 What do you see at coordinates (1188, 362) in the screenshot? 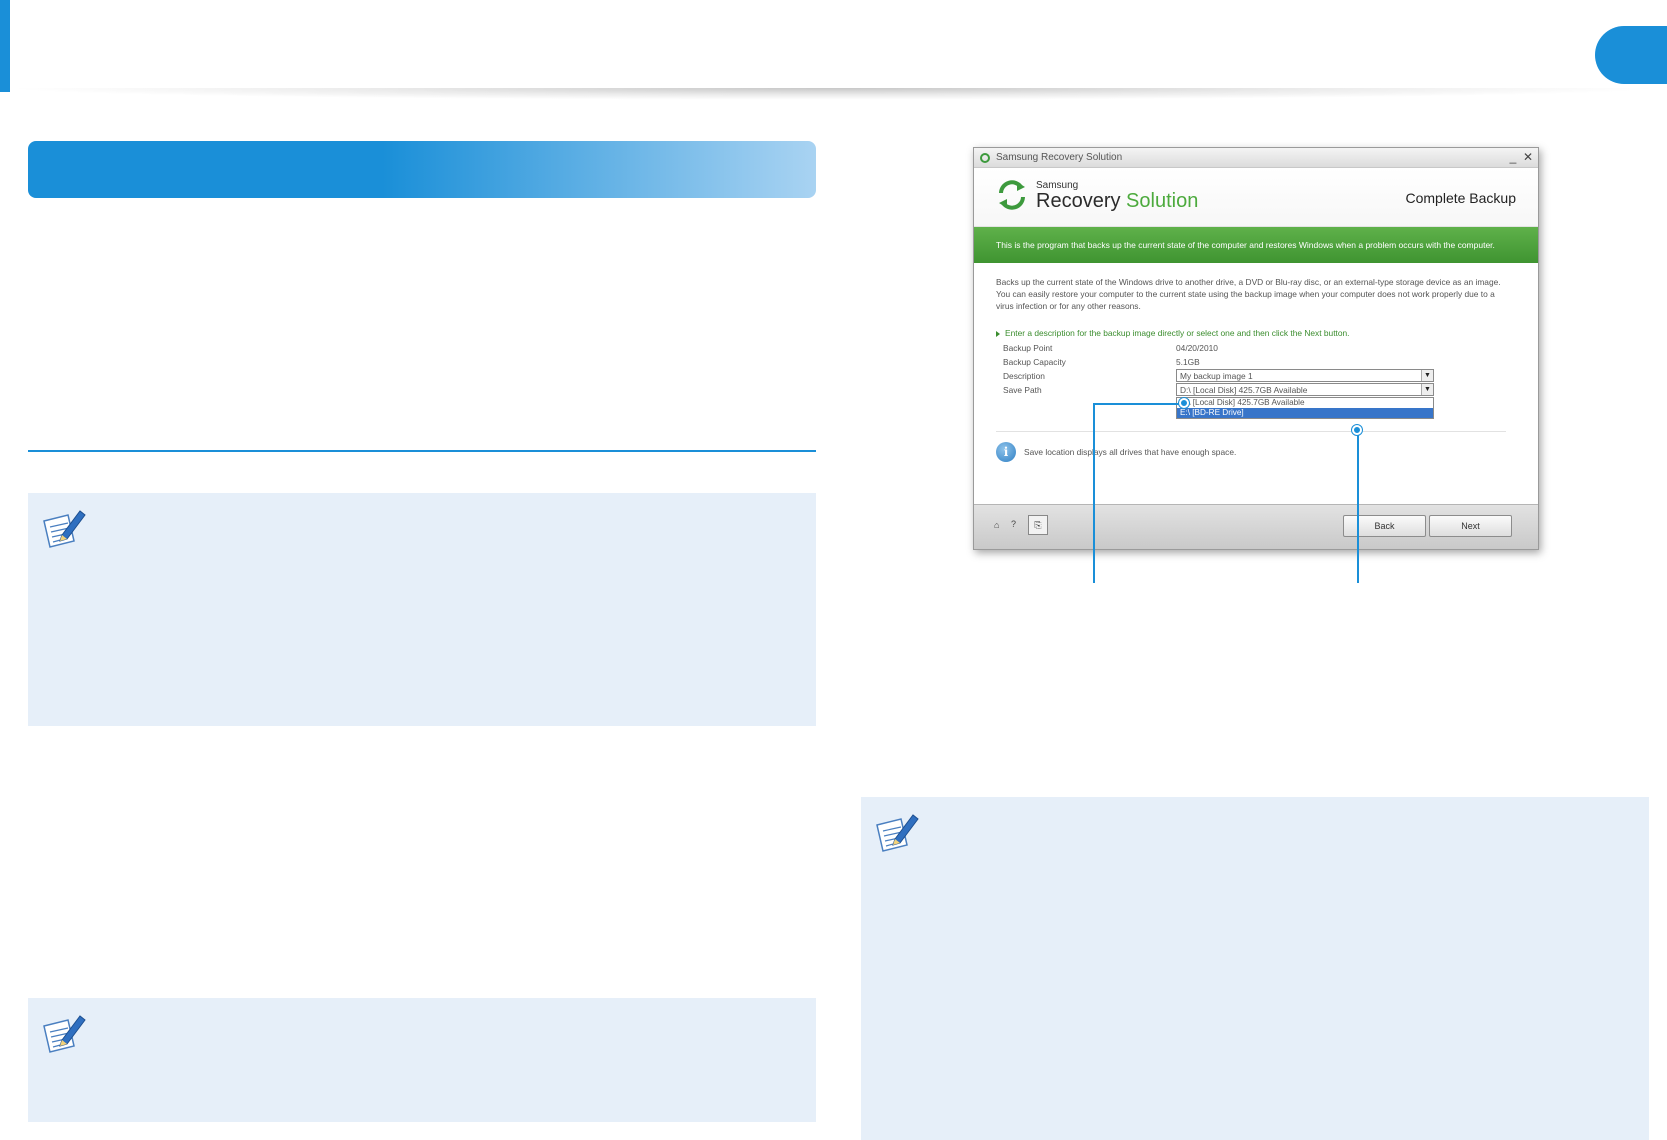
I see `backup-capacity-value: 5.1GB` at bounding box center [1188, 362].